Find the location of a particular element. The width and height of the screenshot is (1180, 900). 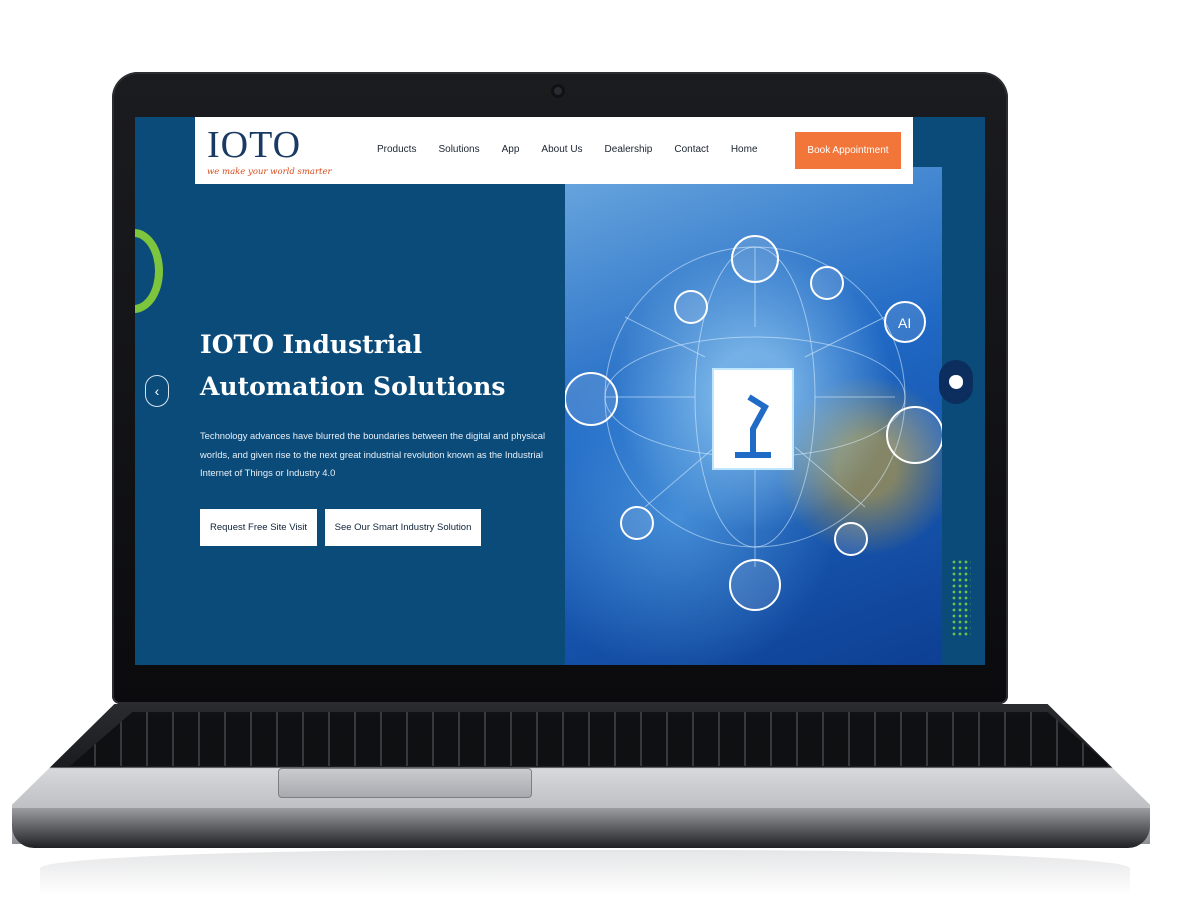

chat-icon is located at coordinates (956, 382).